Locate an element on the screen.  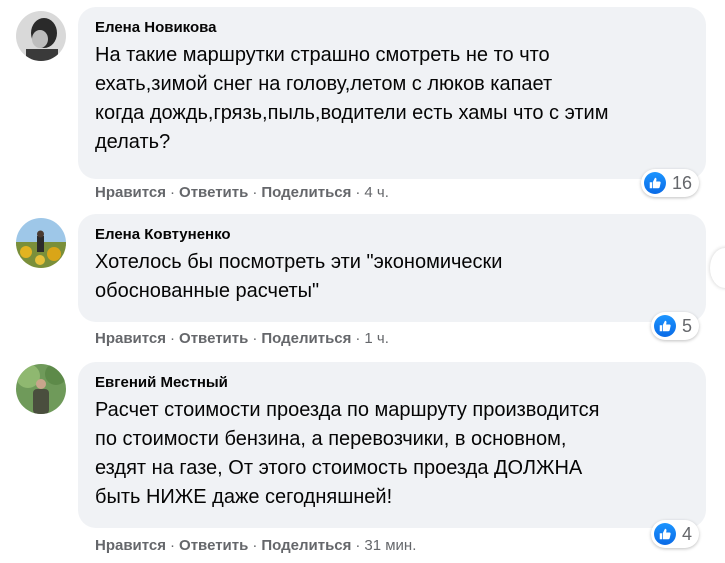
reaction-summary: 4 is located at coordinates (675, 534).